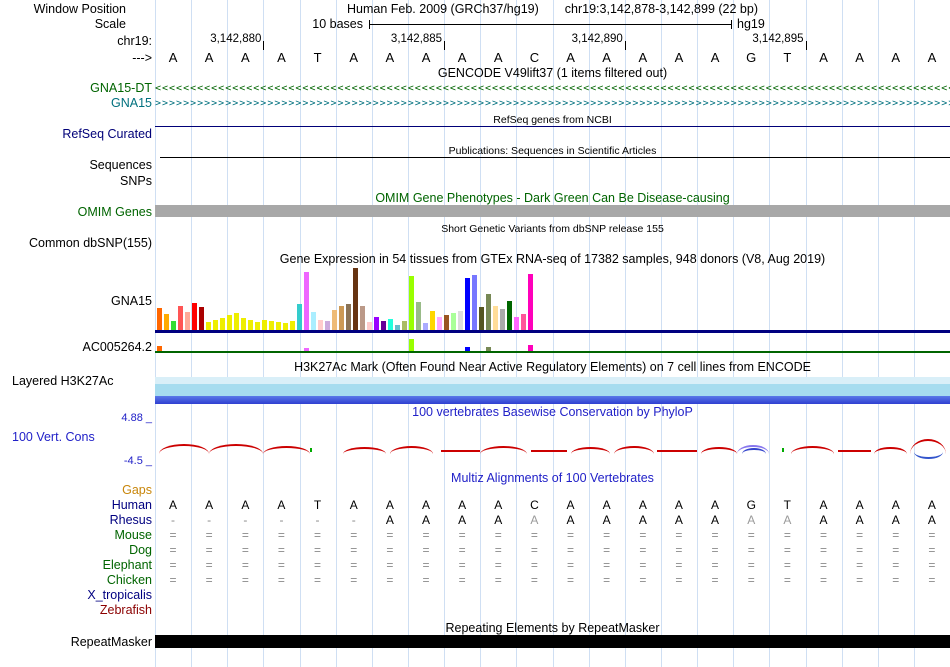 This screenshot has width=950, height=667. Describe the element at coordinates (787, 505) in the screenshot. I see `align-cell: T` at that location.